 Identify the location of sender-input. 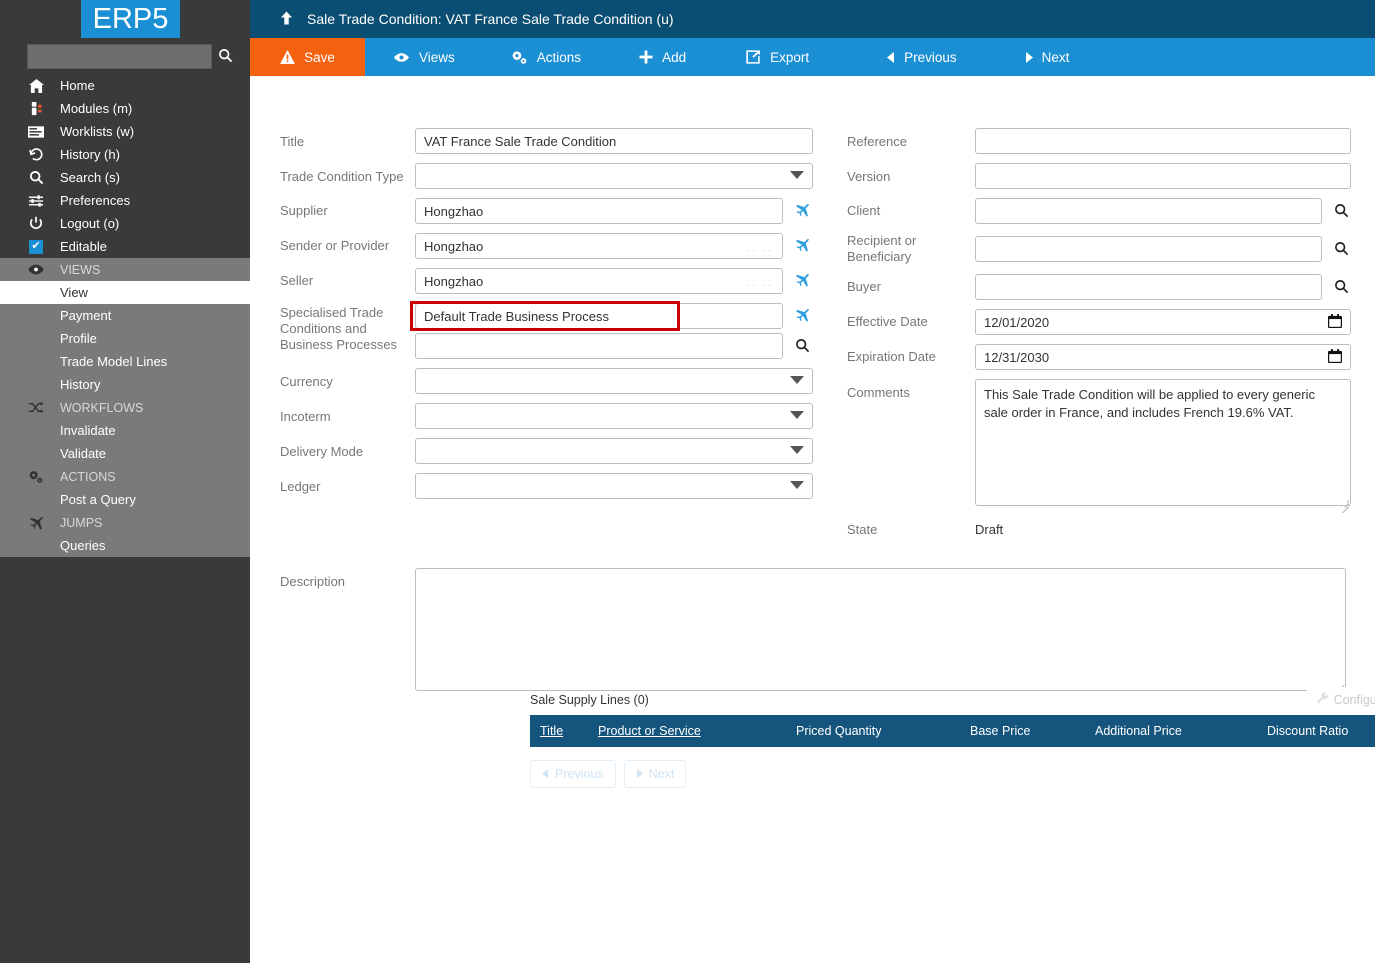
(599, 246).